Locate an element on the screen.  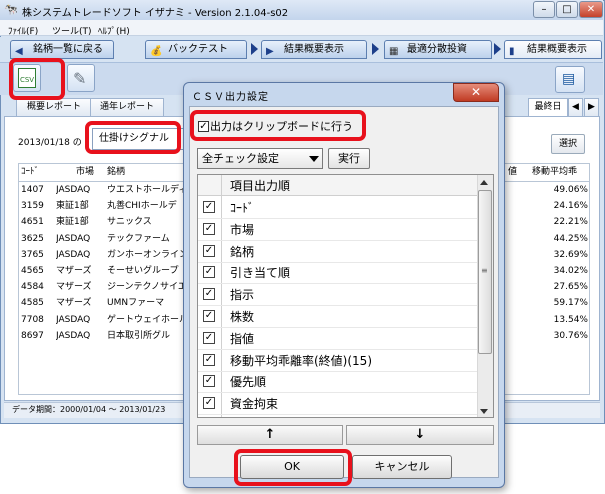
arrow-up-icon: ↑ is located at coordinates (270, 434).